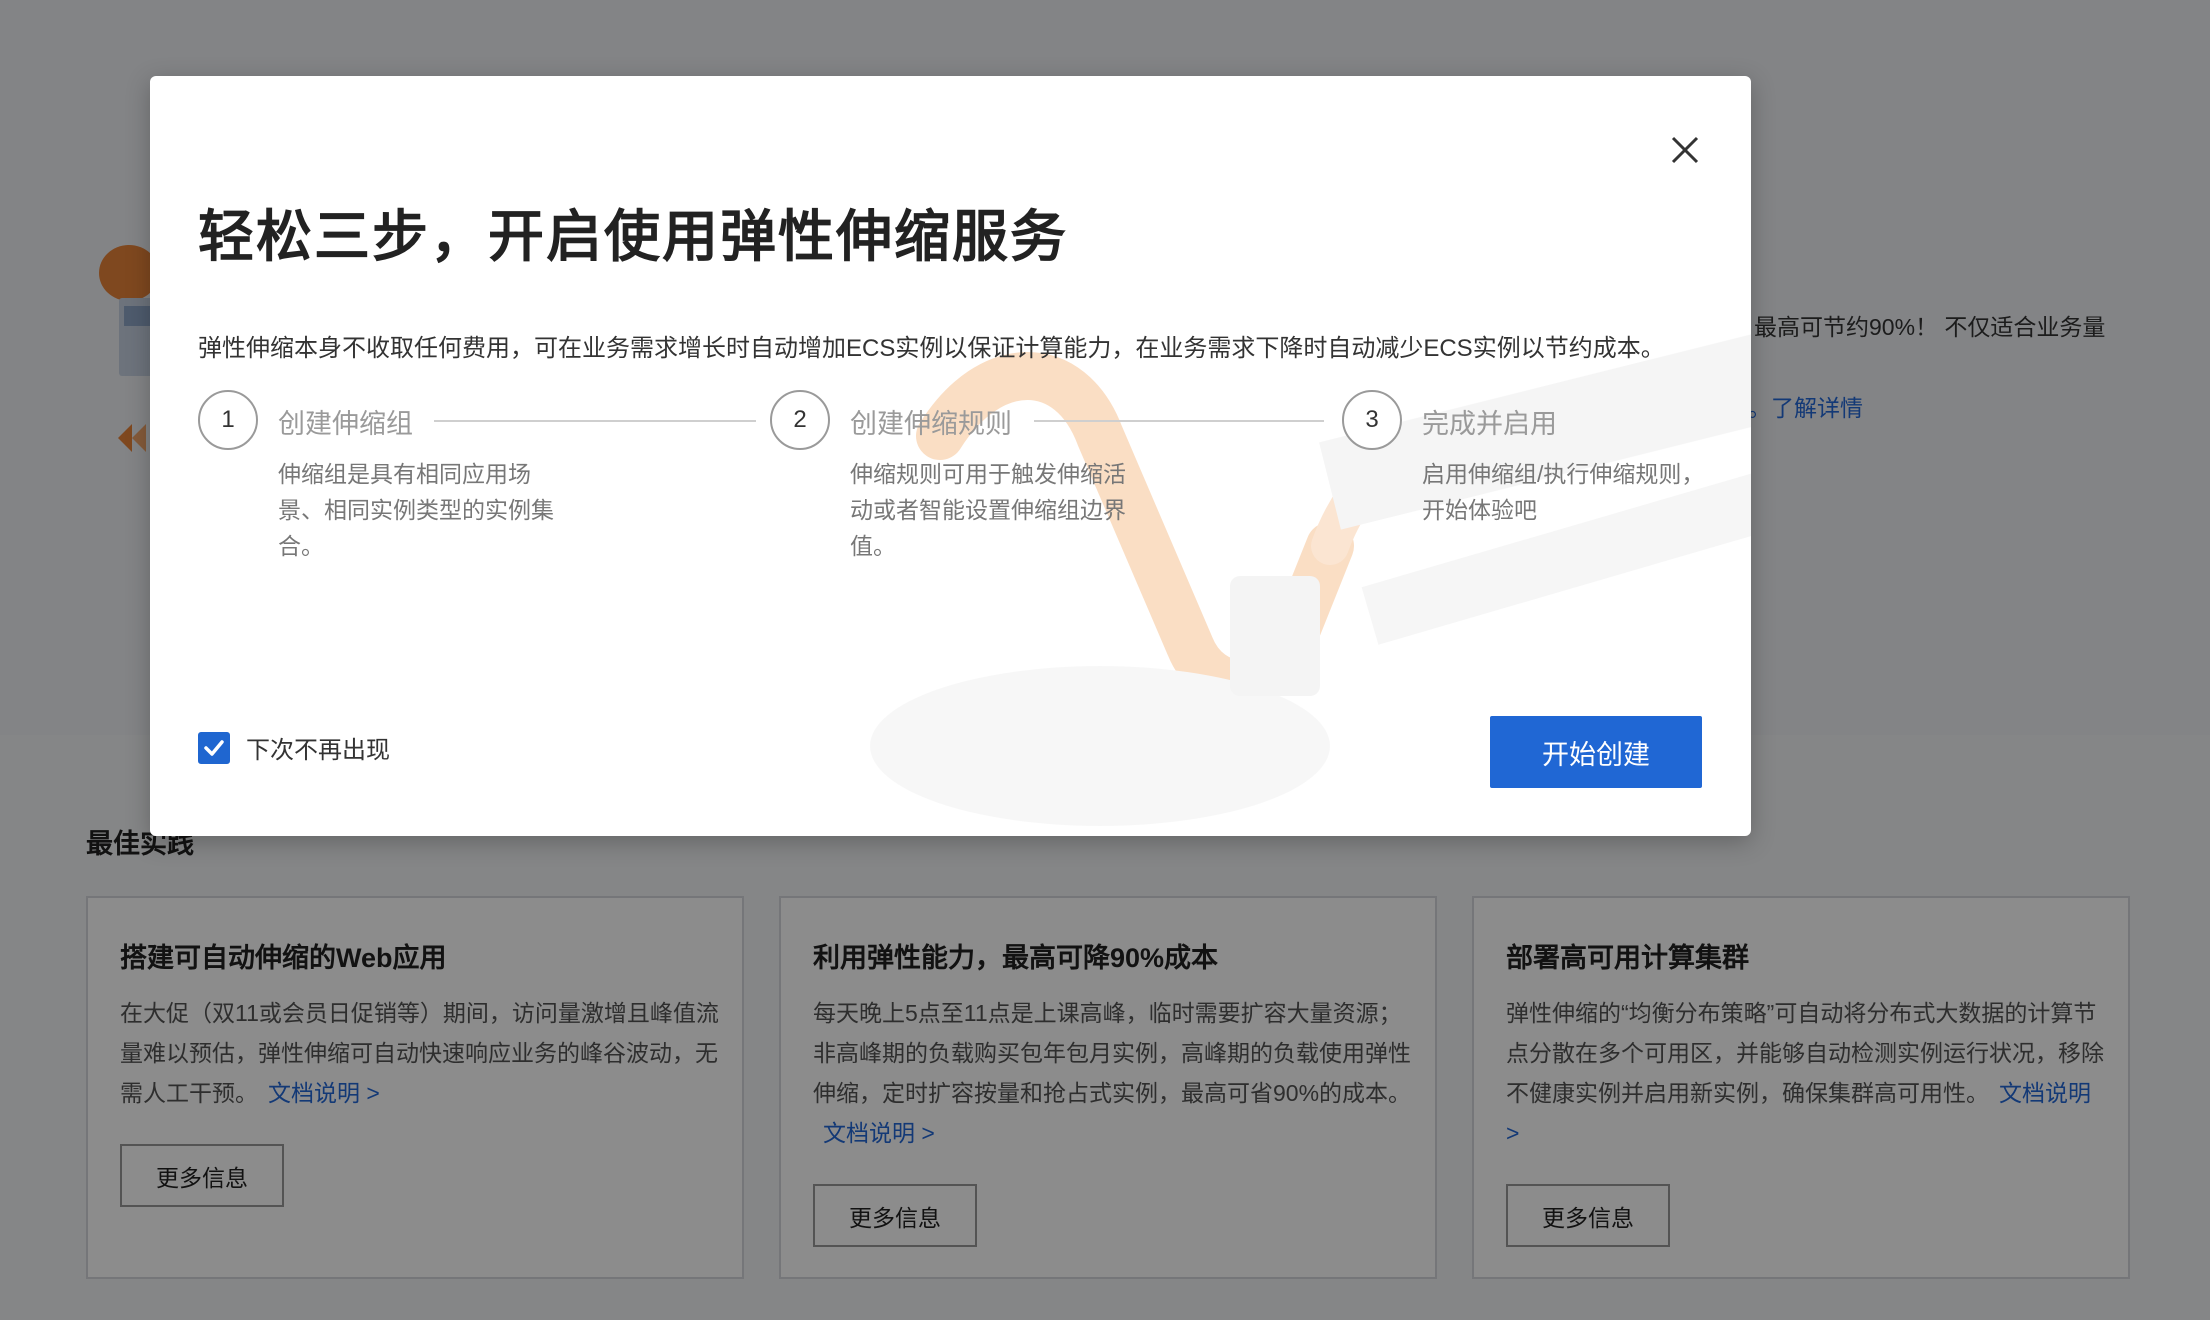 The height and width of the screenshot is (1320, 2210). Describe the element at coordinates (228, 420) in the screenshot. I see `step-number: 1` at that location.